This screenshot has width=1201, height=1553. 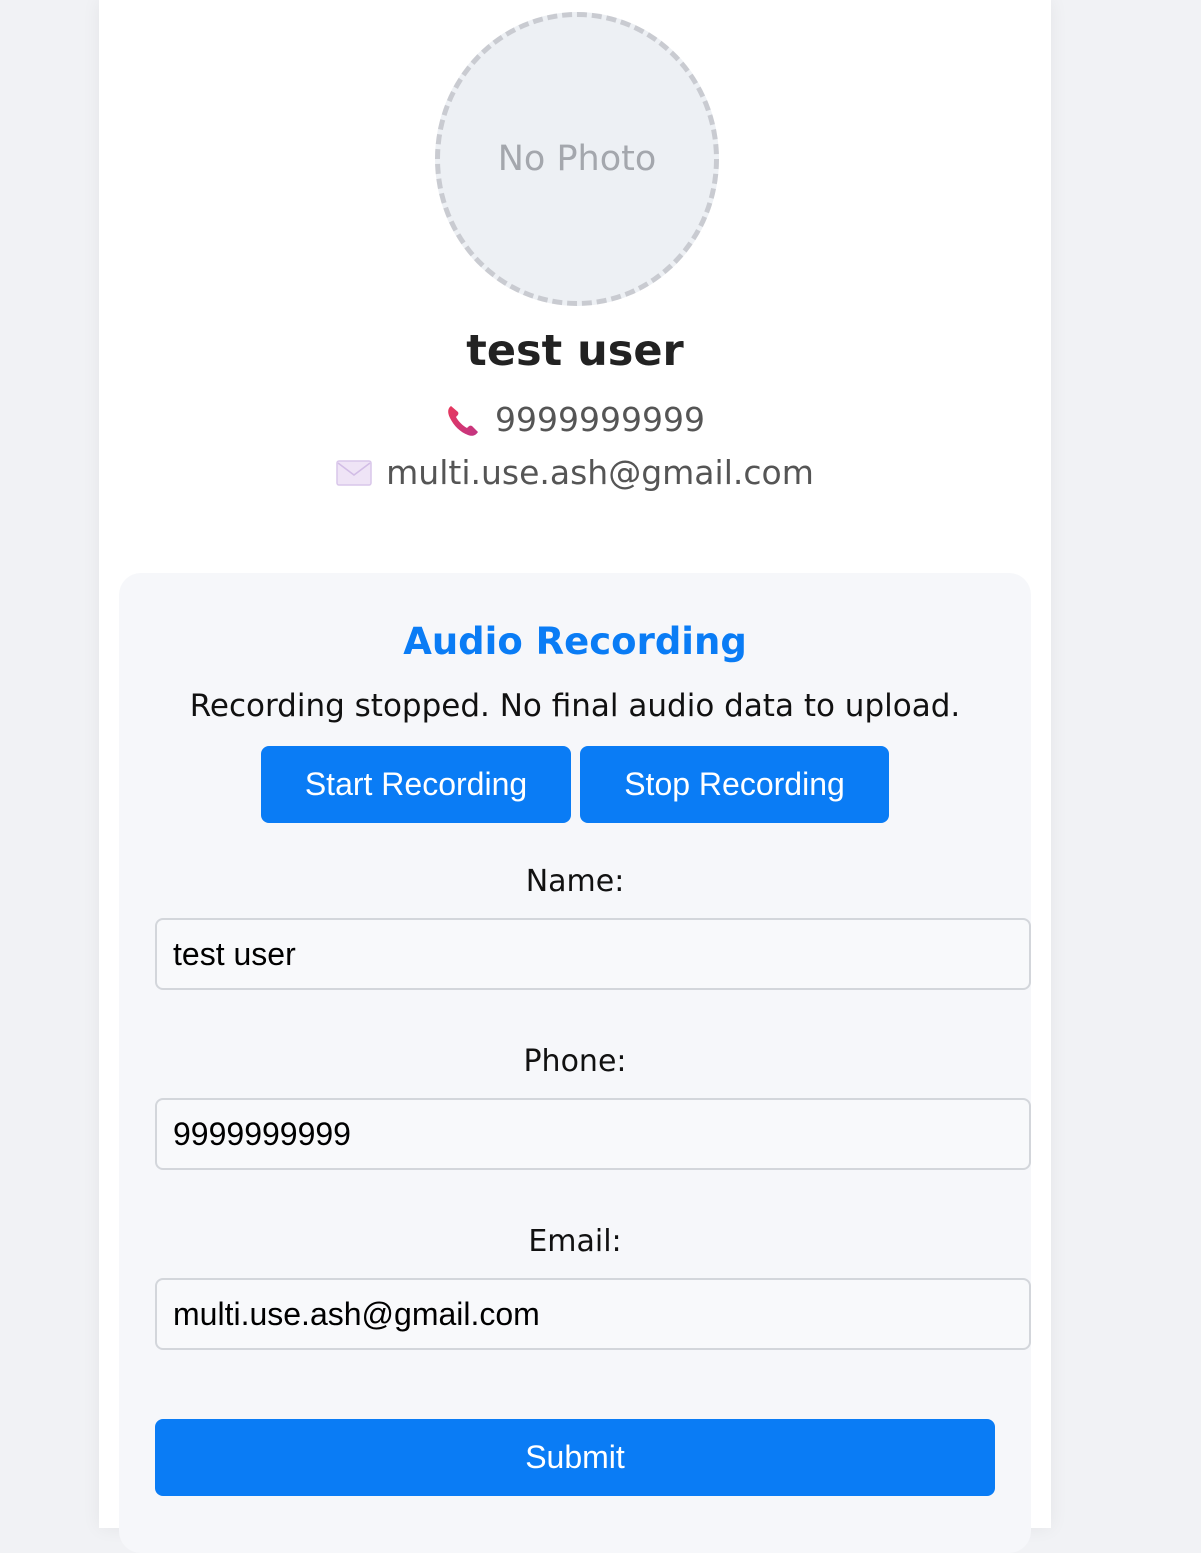 What do you see at coordinates (600, 419) in the screenshot?
I see `profile-phone-text: 9999999999` at bounding box center [600, 419].